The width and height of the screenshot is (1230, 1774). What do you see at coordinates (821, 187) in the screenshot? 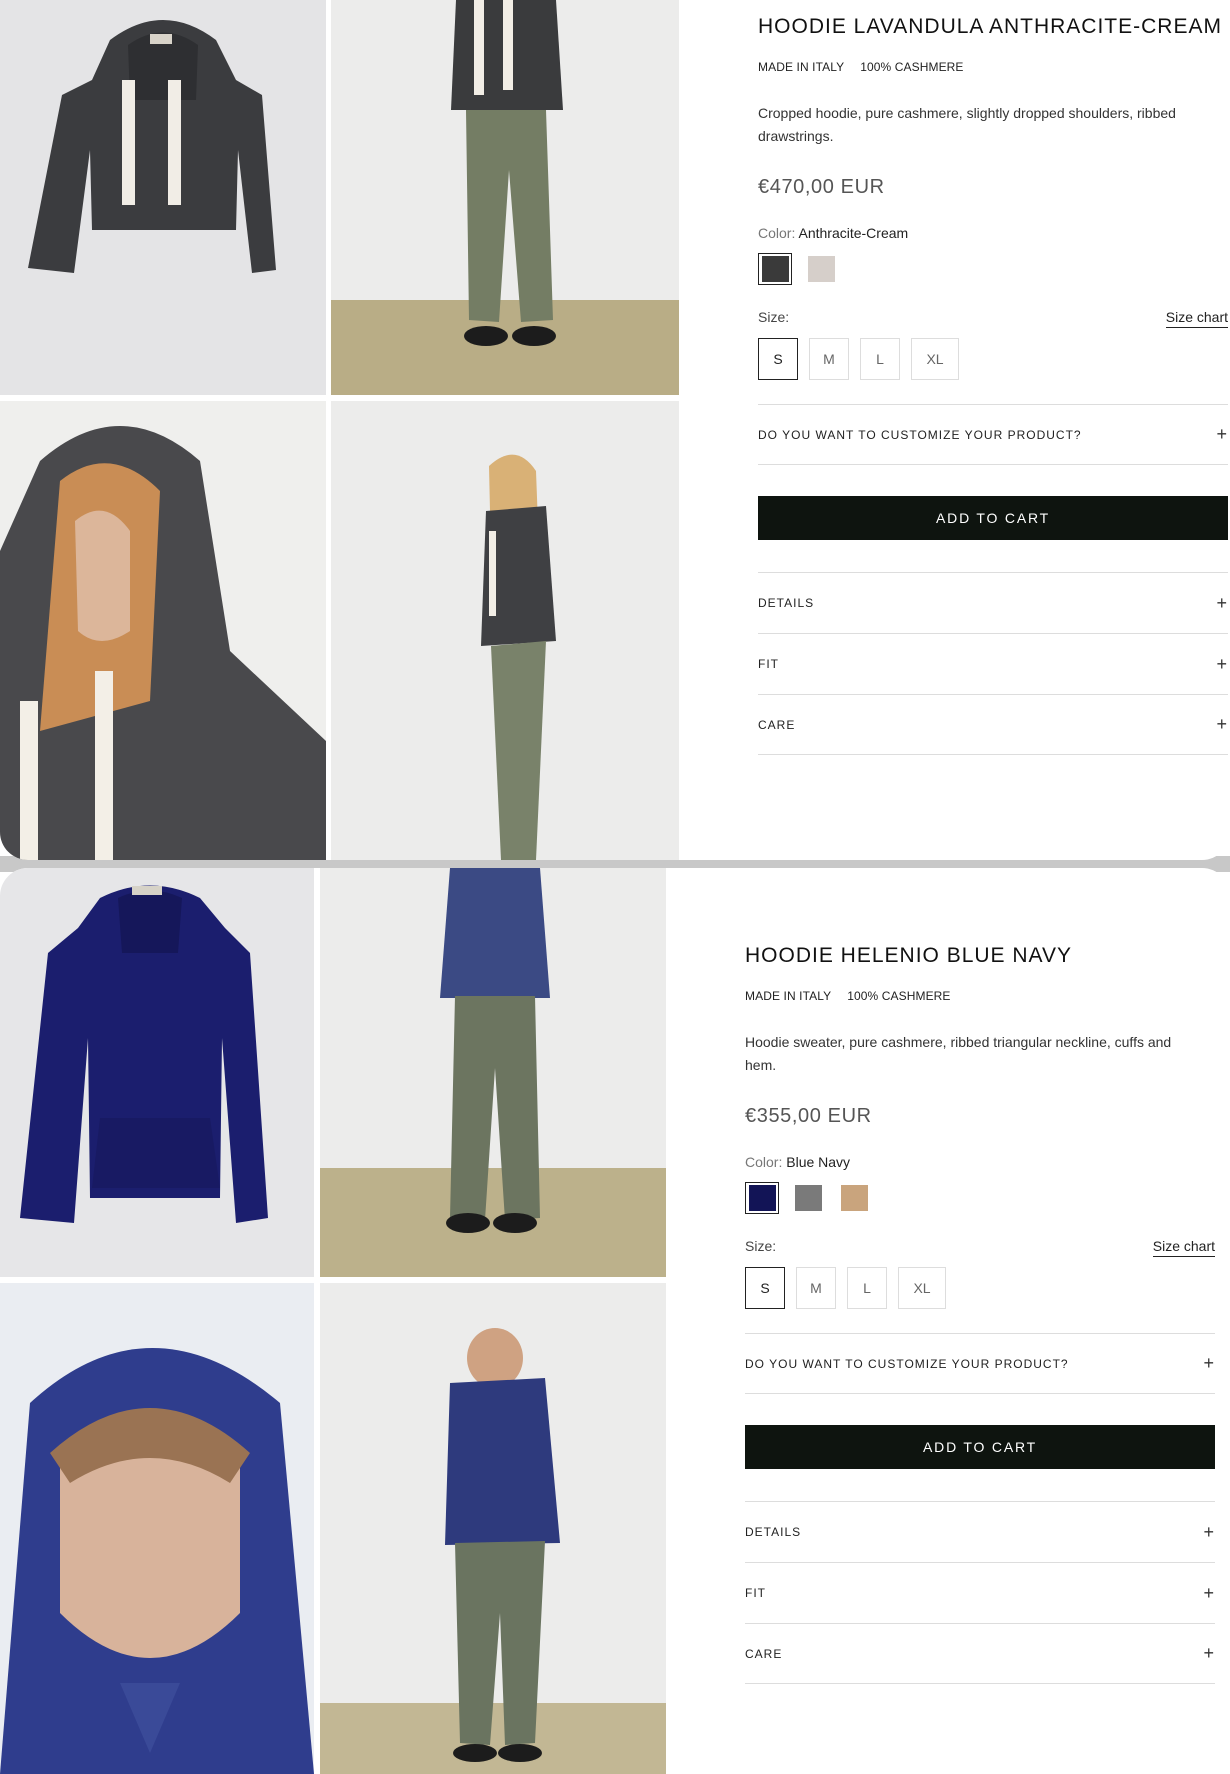
I see `product-price: €470,00 EUR` at bounding box center [821, 187].